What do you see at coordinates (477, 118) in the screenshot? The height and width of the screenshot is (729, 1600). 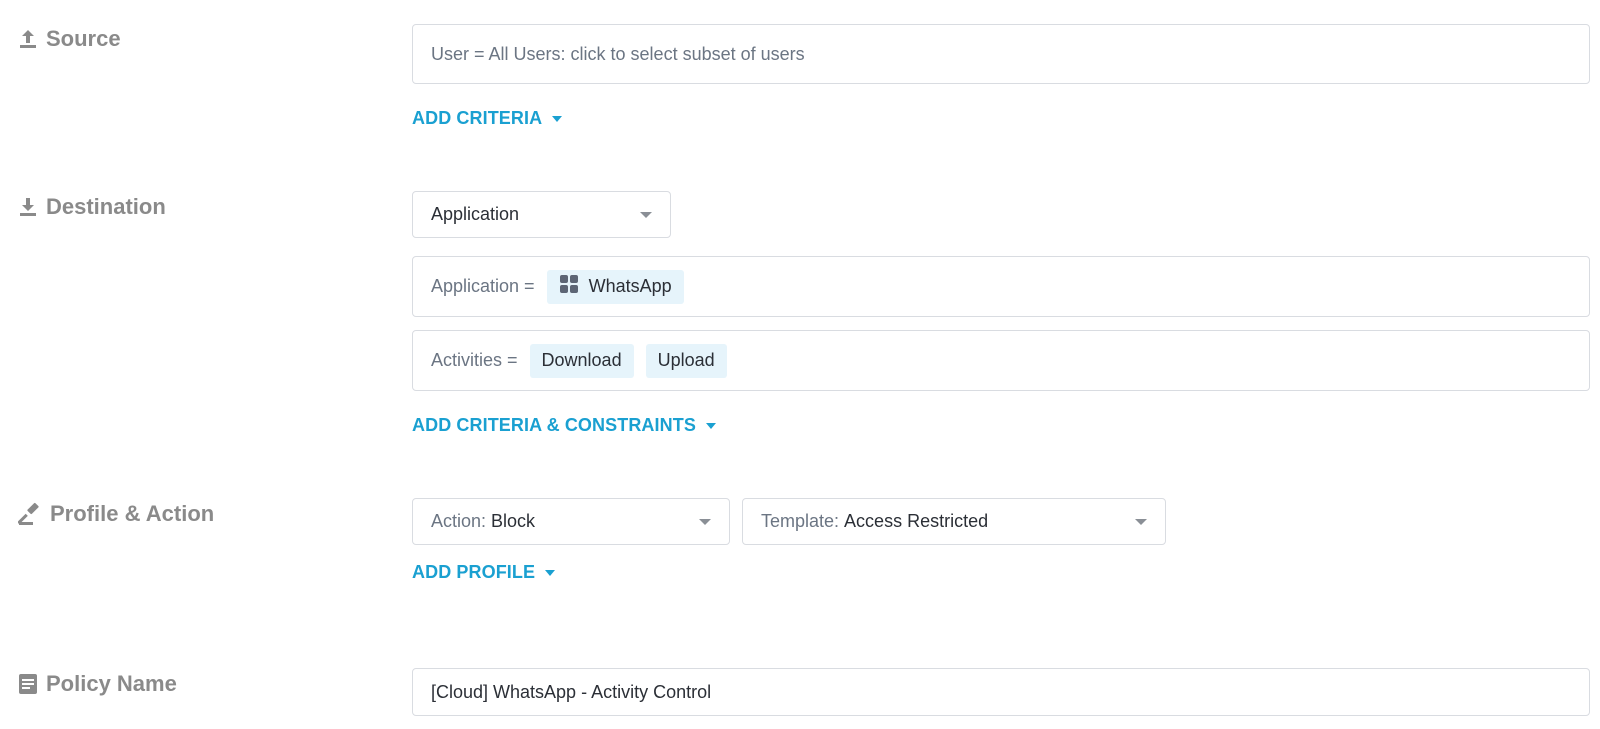 I see `add-criteria-label: ADD CRITERIA` at bounding box center [477, 118].